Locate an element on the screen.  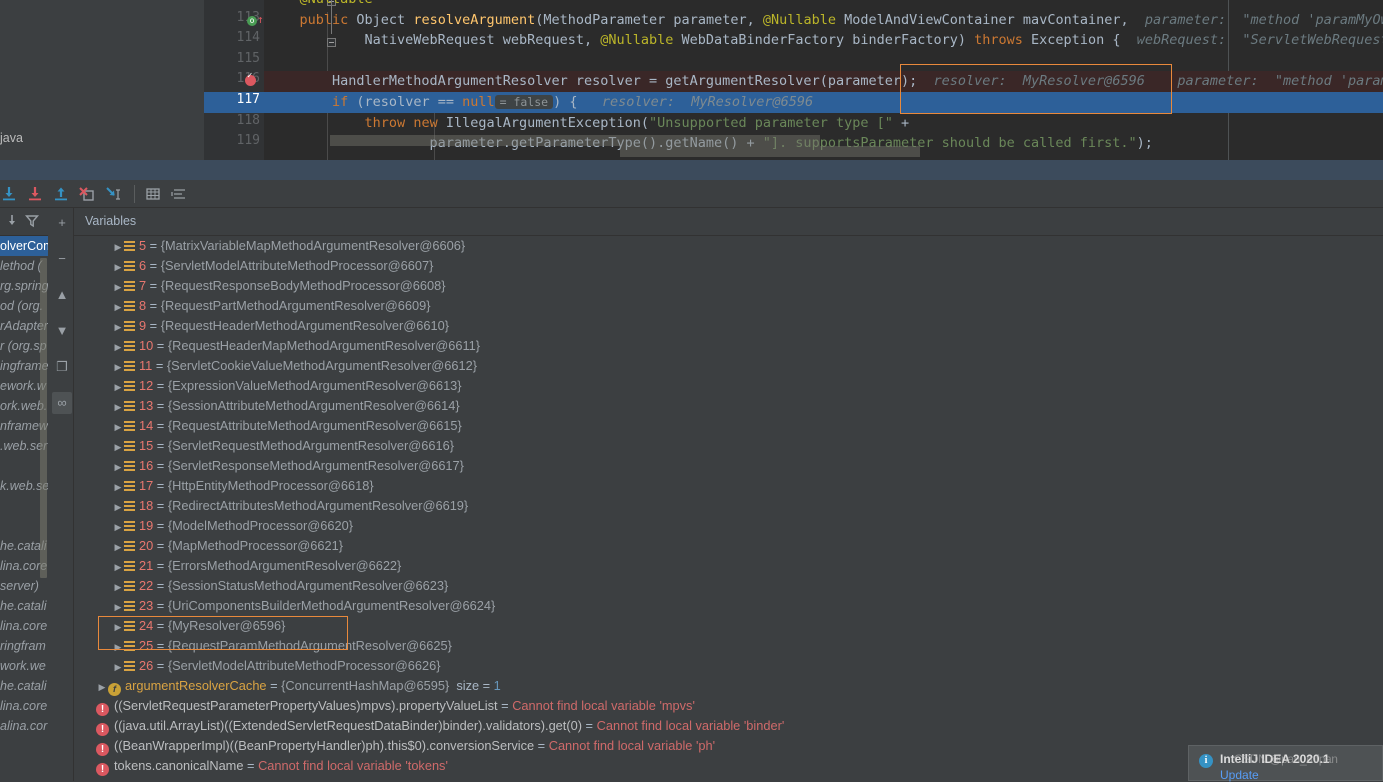
code-line-112: @Nullable is located at coordinates (823, 5).